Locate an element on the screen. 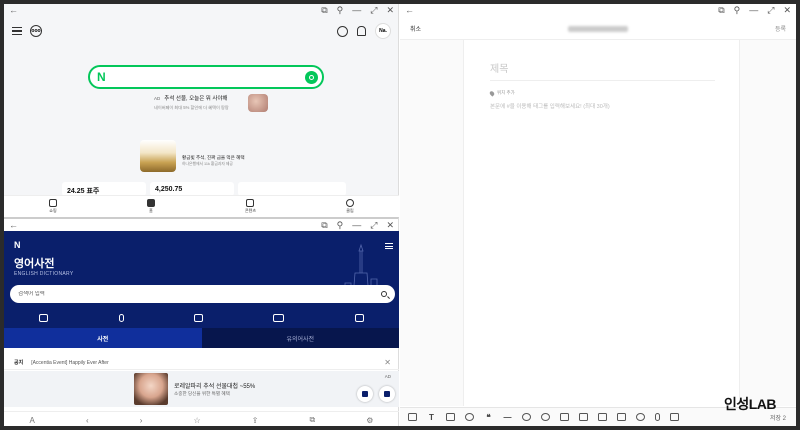 Image resolution: width=800 pixels, height=430 pixels. wordbook-button is located at coordinates (387, 394).